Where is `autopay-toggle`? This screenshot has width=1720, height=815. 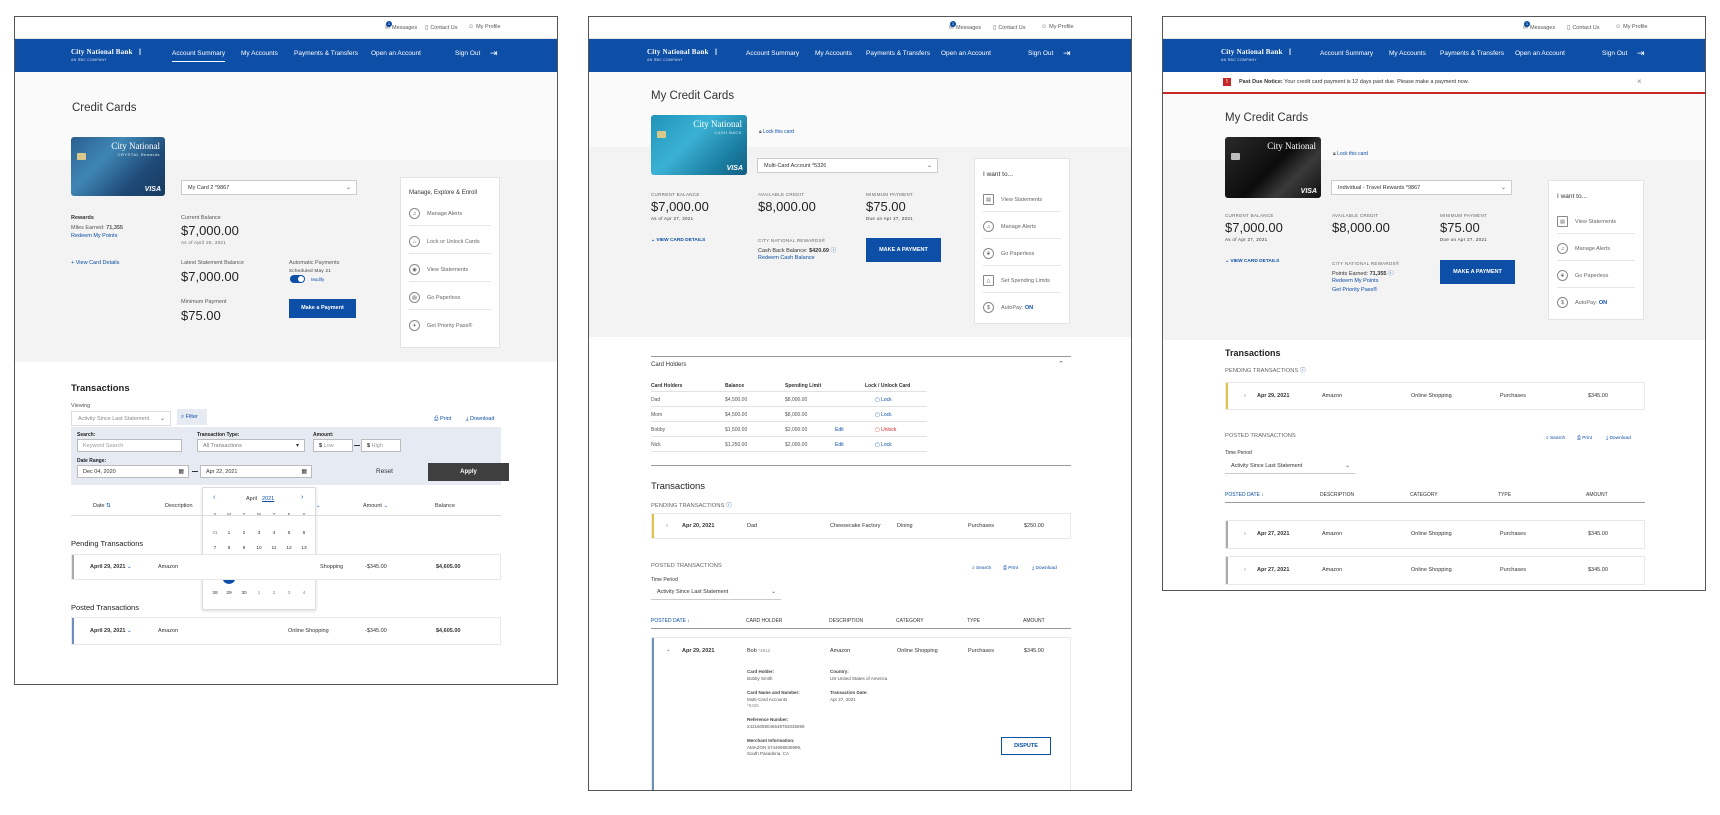 autopay-toggle is located at coordinates (297, 279).